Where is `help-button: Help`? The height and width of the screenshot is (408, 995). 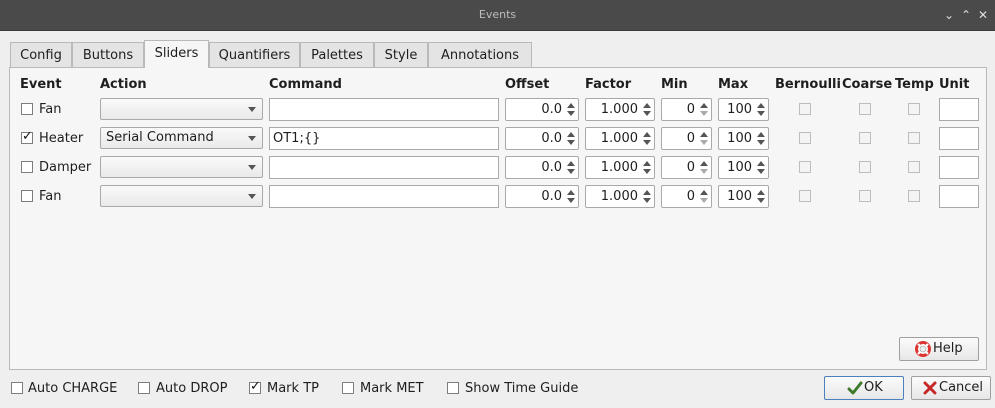
help-button: Help is located at coordinates (939, 349).